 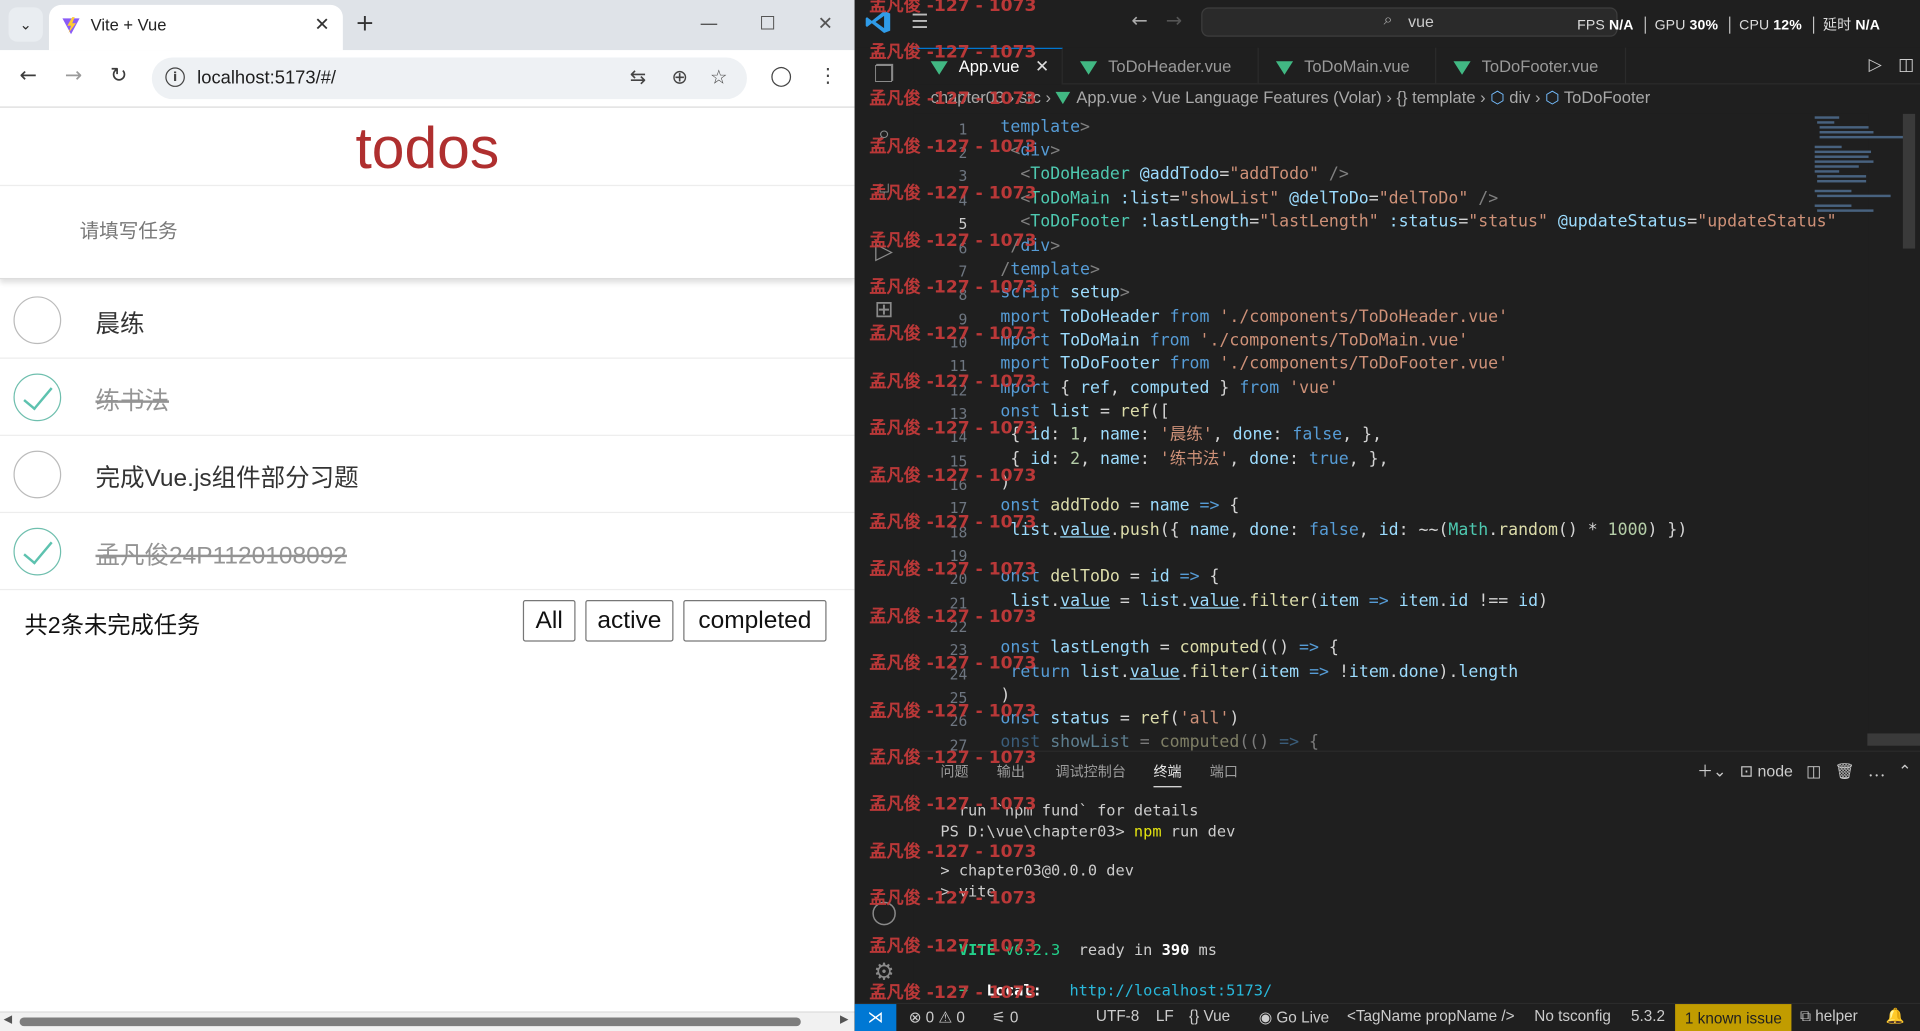 I want to click on new-todo-input, so click(x=427, y=232).